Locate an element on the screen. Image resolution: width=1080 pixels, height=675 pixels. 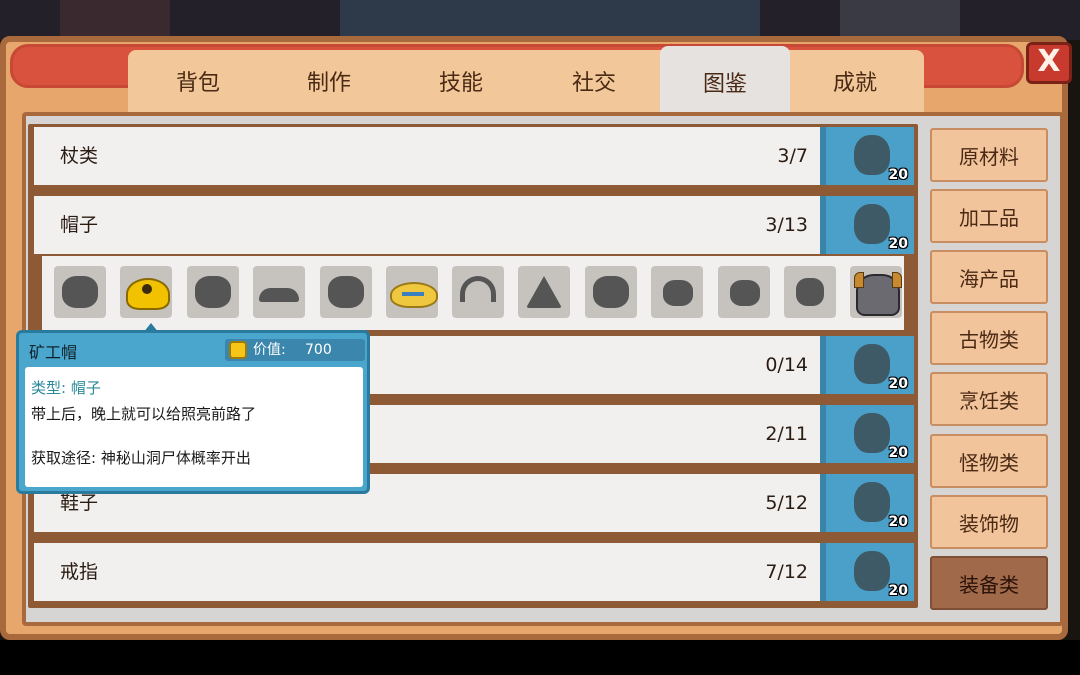
miner-hat-icon is located at coordinates (148, 294).